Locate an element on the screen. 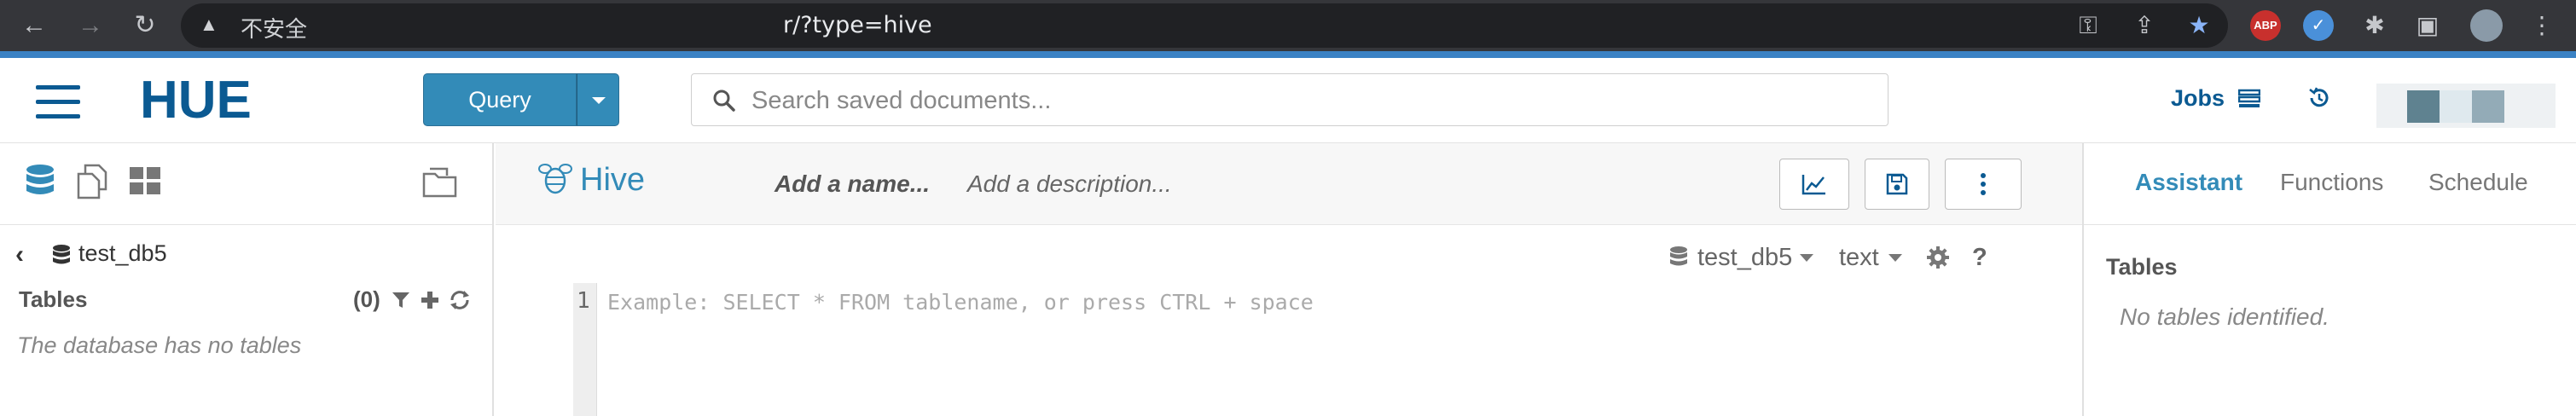 The image size is (2576, 416). open-folder-icon is located at coordinates (440, 181).